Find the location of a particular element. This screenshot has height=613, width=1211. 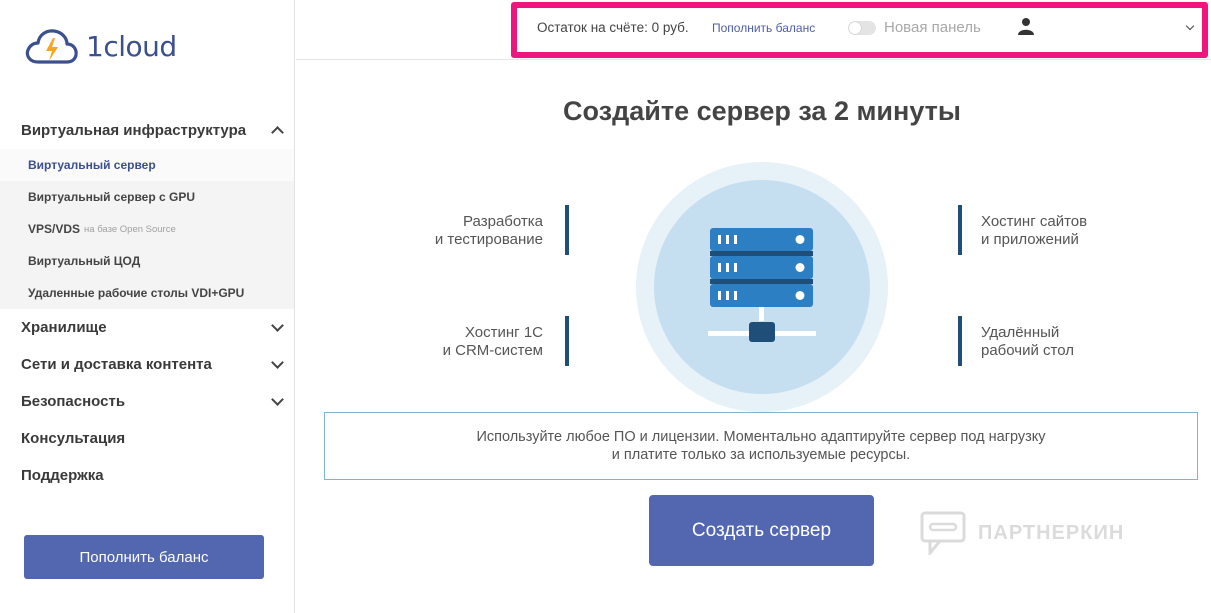

sidebar-item-virtual-server: Виртуальный сервер is located at coordinates (147, 165).